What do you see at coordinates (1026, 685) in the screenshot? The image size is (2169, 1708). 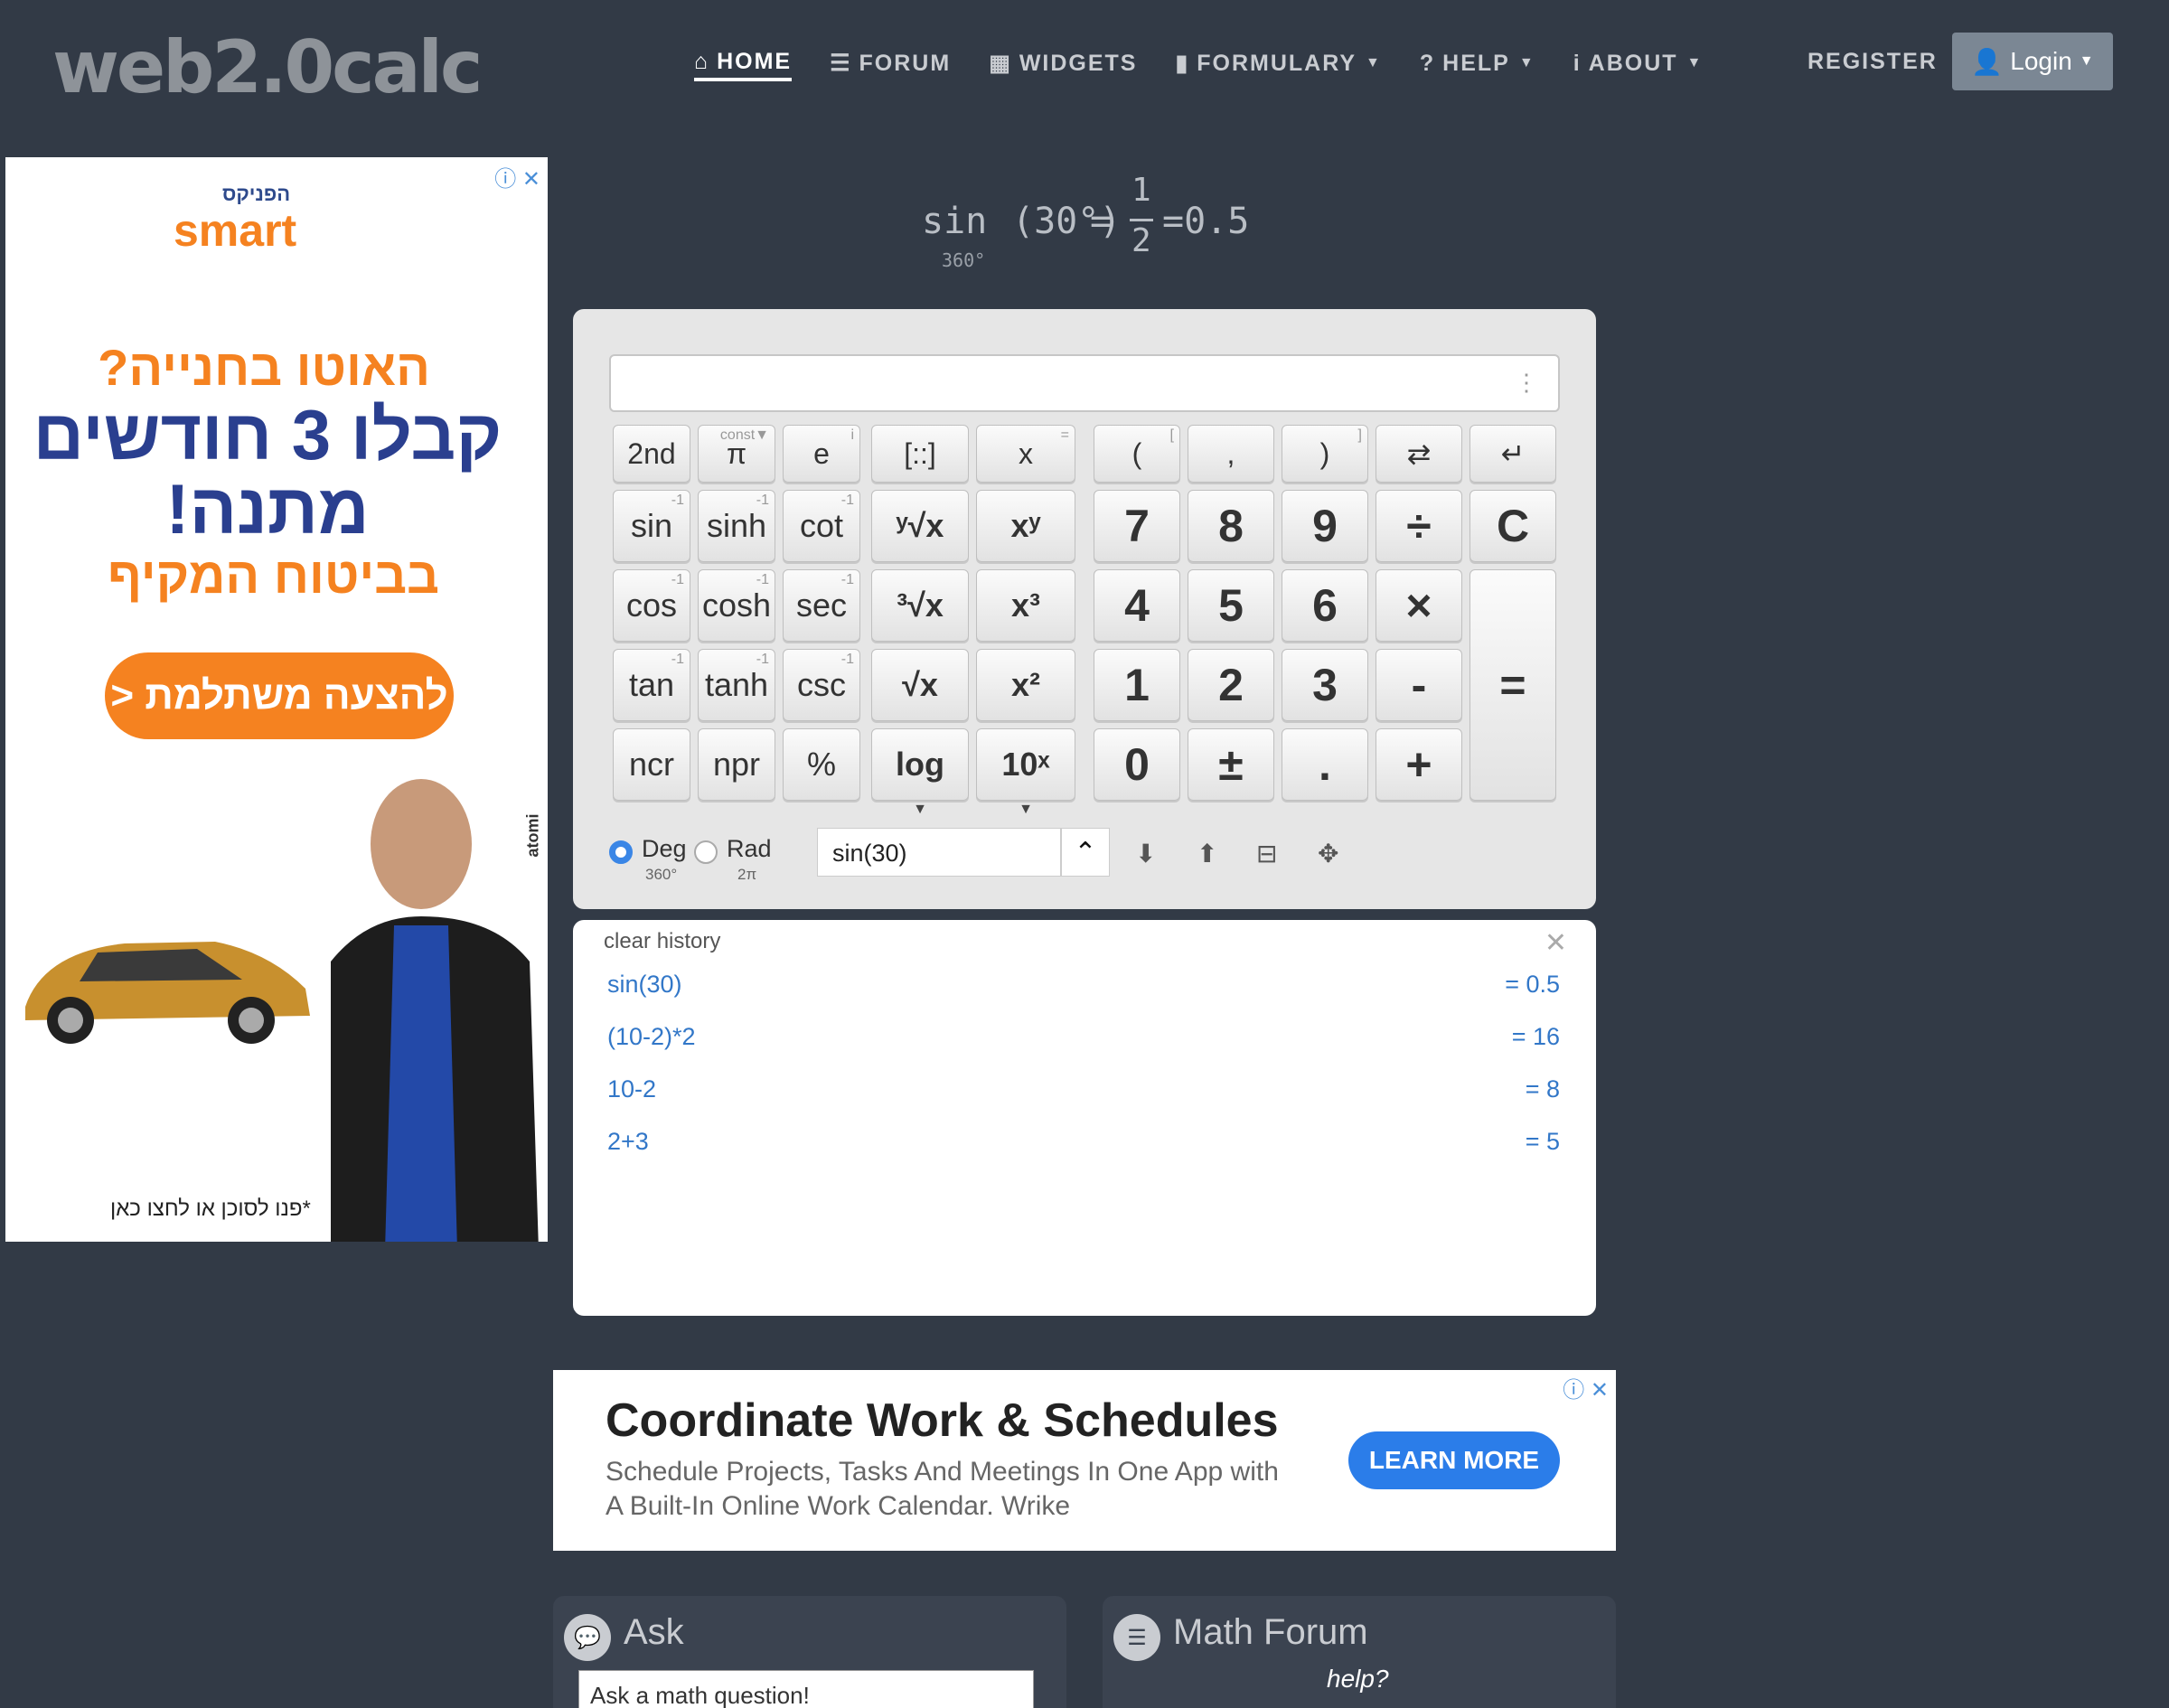 I see `key-square: x²` at bounding box center [1026, 685].